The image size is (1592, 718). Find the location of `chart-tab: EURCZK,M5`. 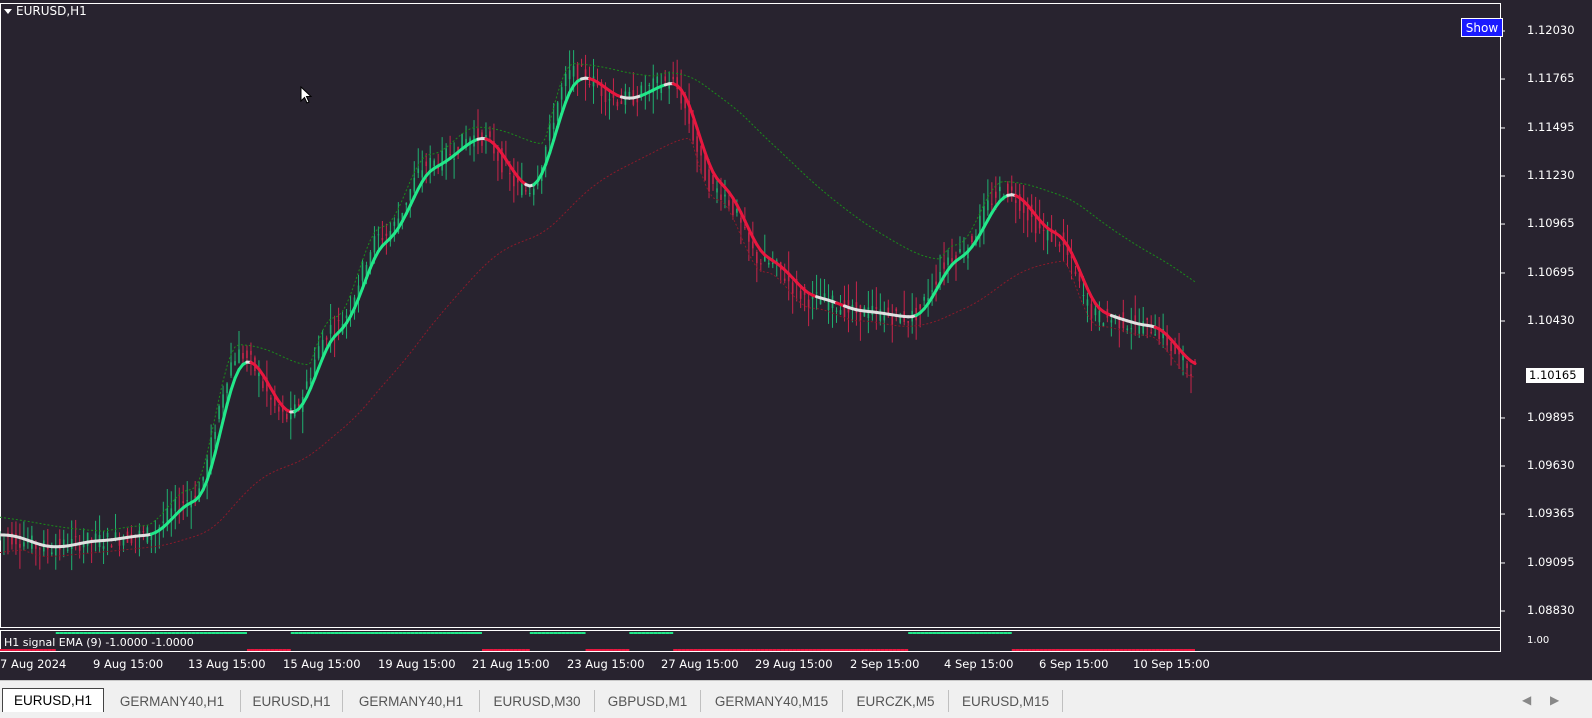

chart-tab: EURCZK,M5 is located at coordinates (896, 701).